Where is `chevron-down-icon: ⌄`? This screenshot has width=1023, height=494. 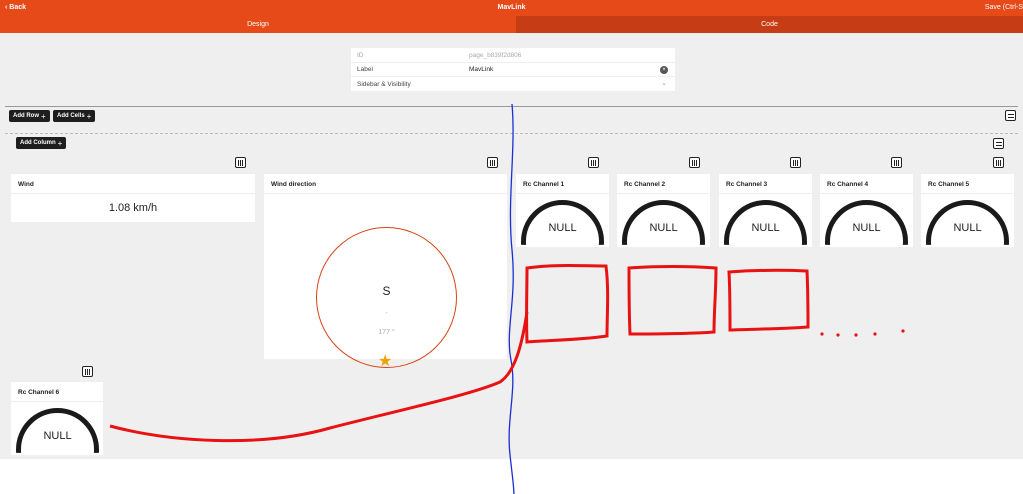 chevron-down-icon: ⌄ is located at coordinates (664, 83).